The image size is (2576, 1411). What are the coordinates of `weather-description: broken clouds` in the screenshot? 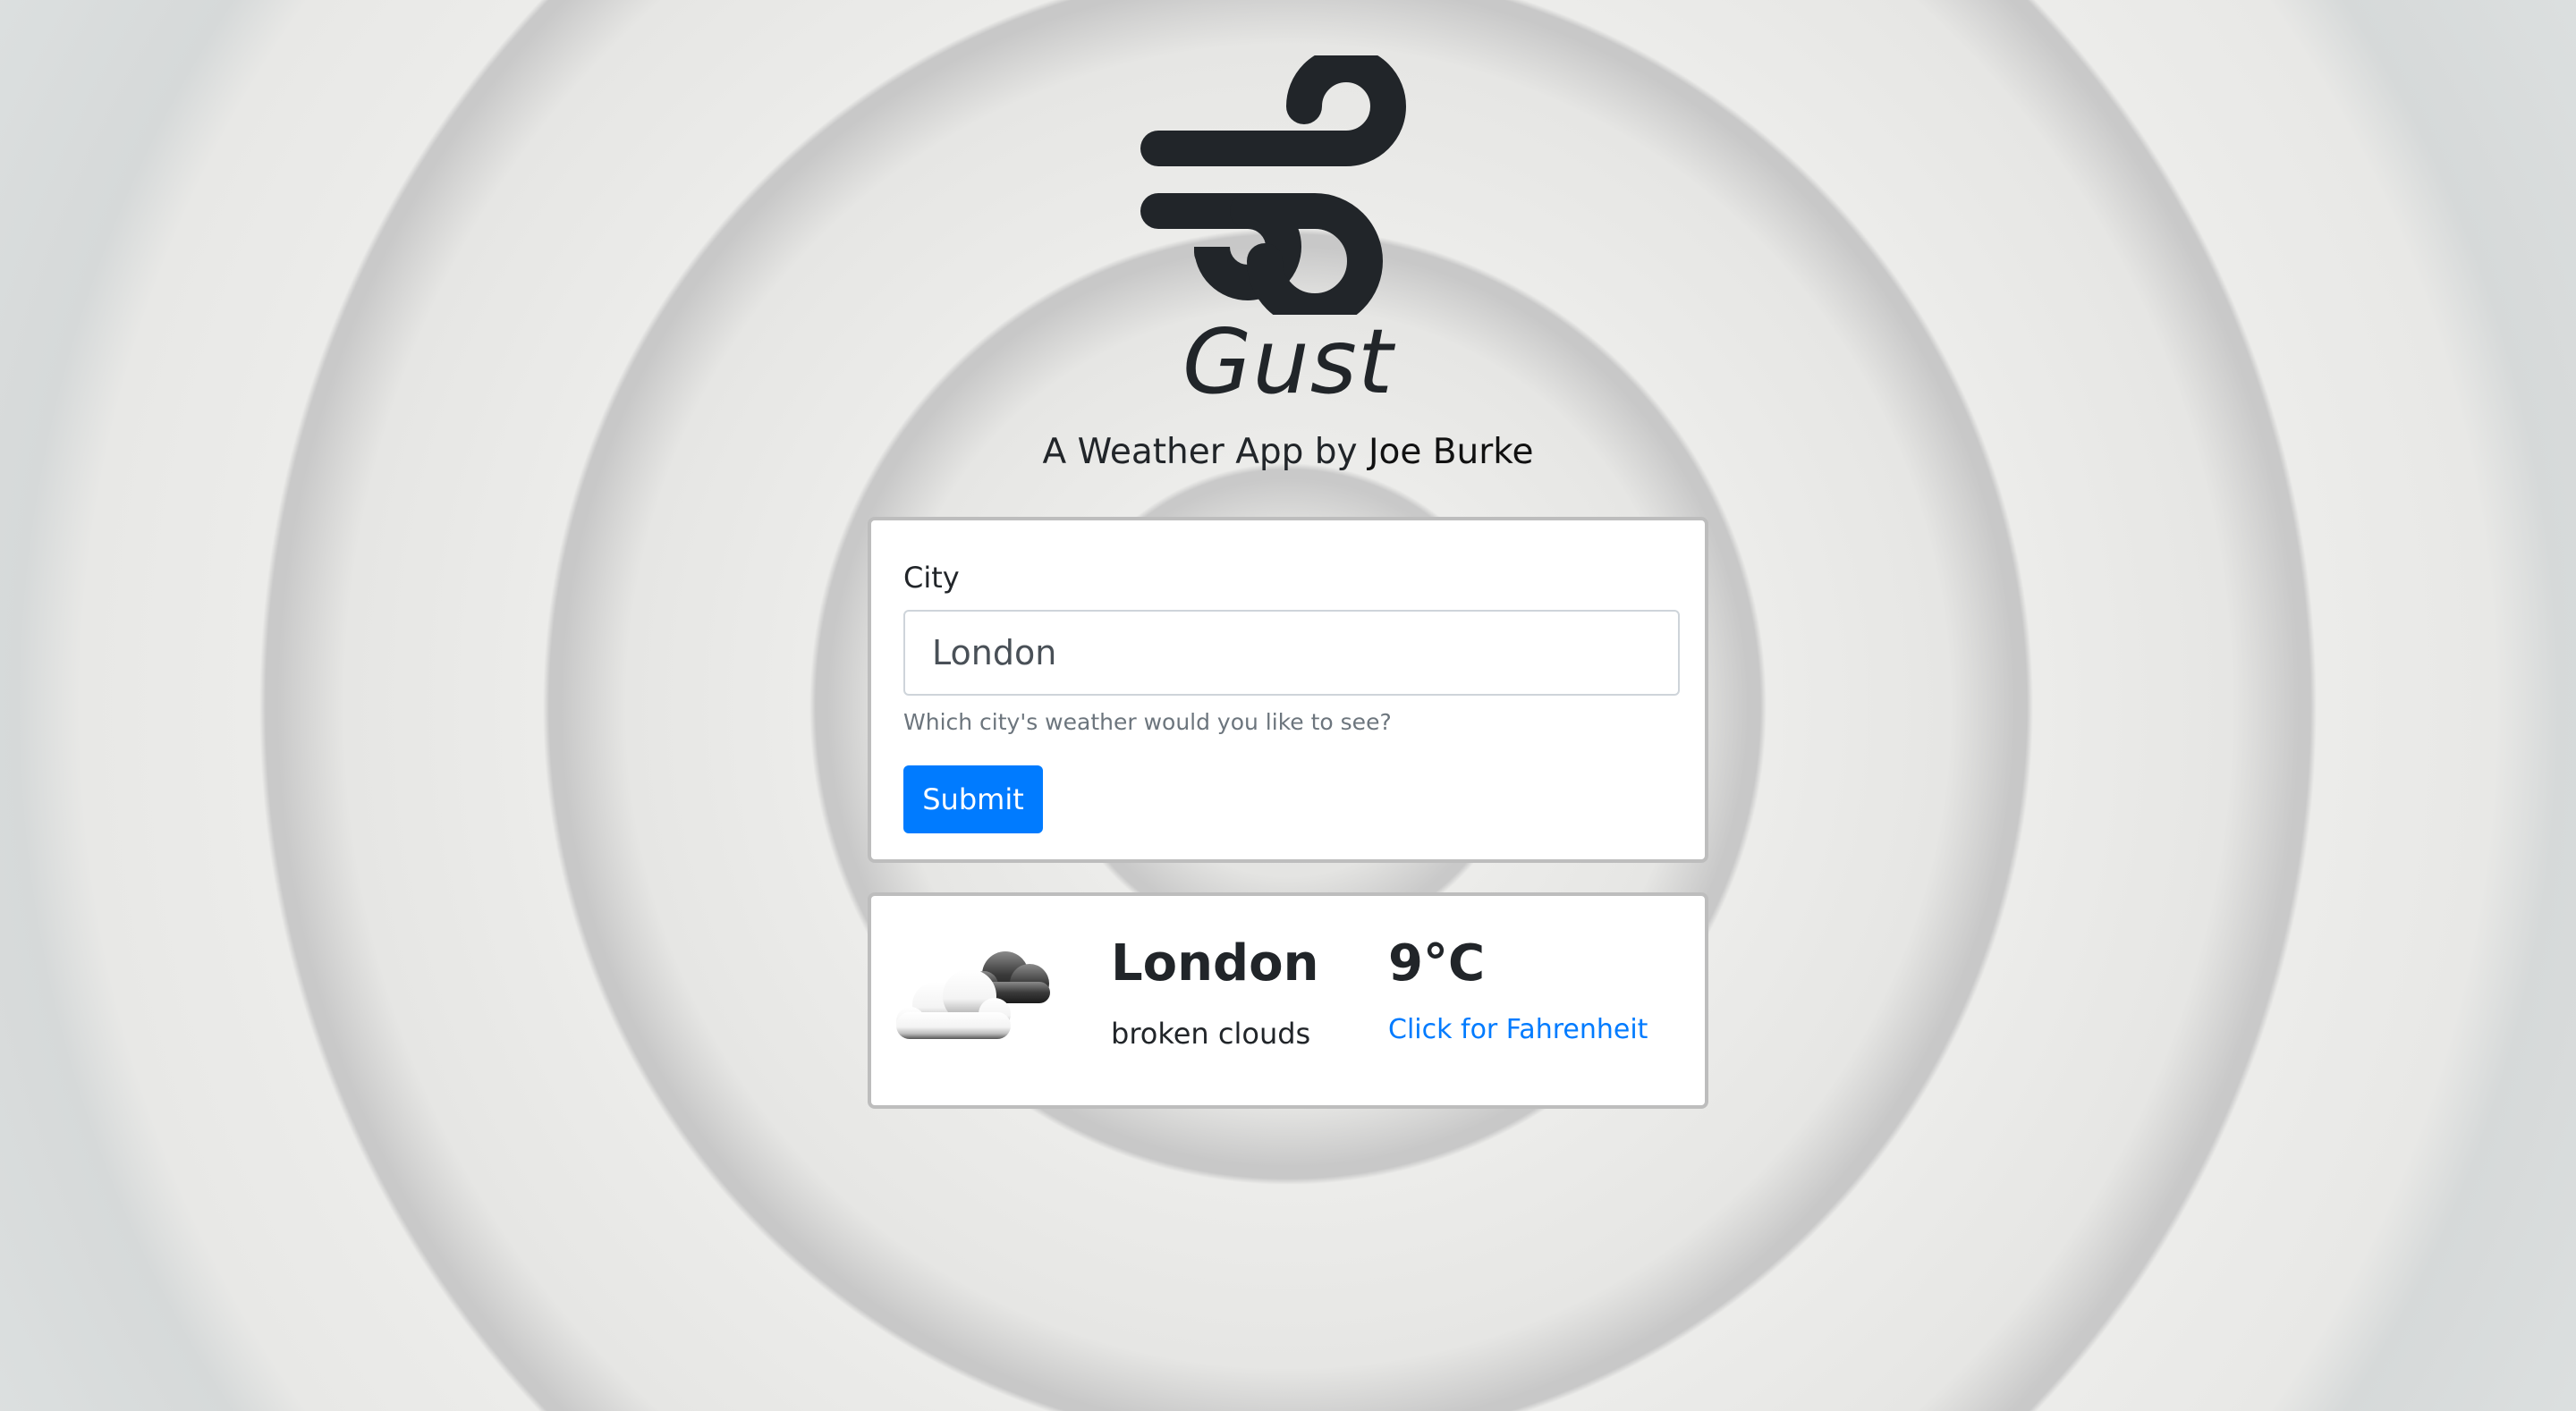 It's located at (1211, 1034).